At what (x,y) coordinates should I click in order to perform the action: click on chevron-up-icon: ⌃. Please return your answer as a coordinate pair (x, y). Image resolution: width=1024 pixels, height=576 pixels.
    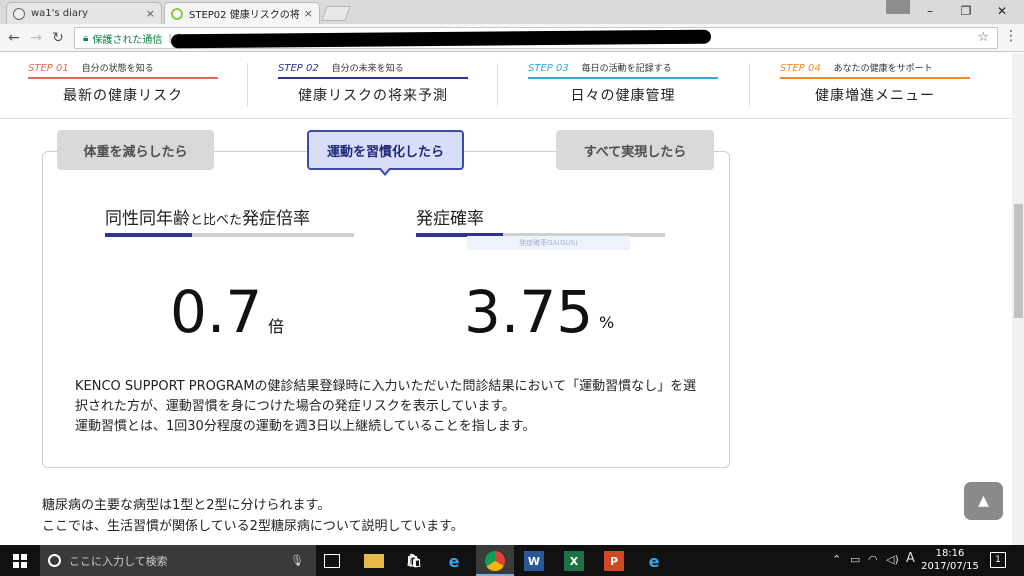
    Looking at the image, I should click on (836, 559).